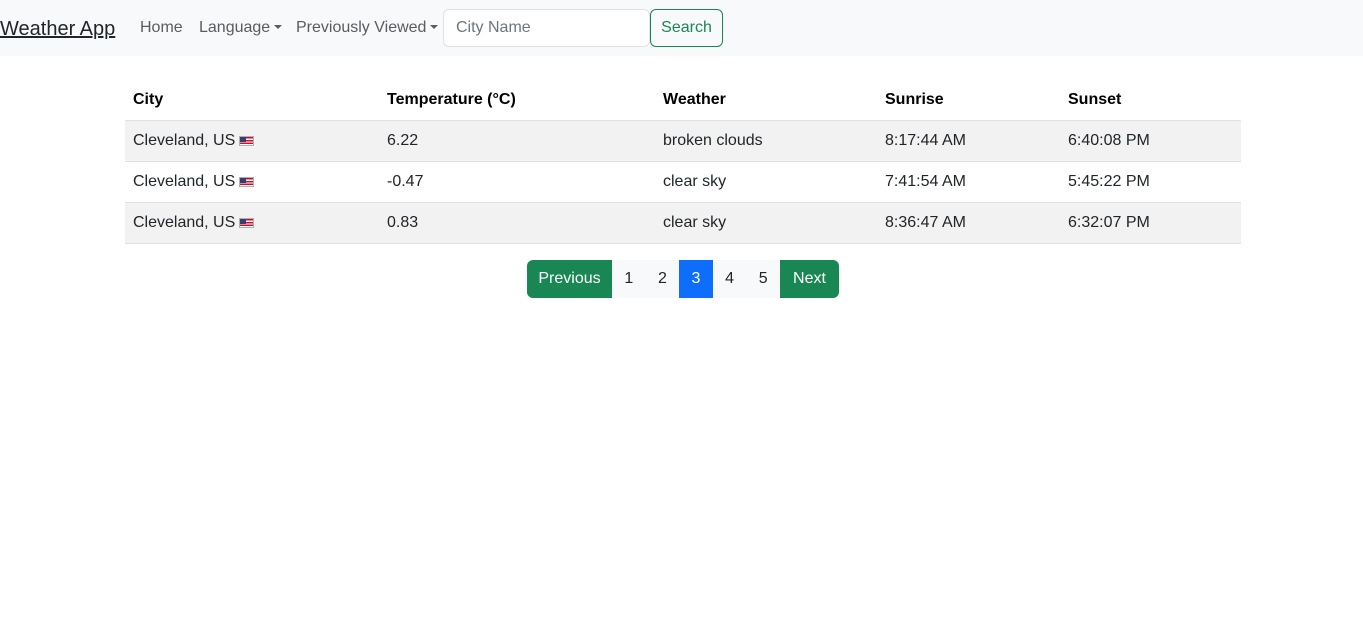 Image resolution: width=1363 pixels, height=631 pixels. Describe the element at coordinates (766, 141) in the screenshot. I see `weather-cell: broken clouds` at that location.